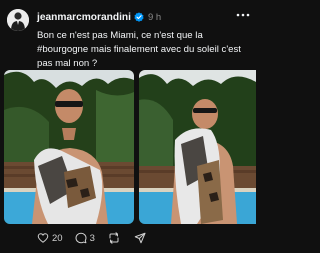  I want to click on post-actions: 20 3, so click(91, 238).